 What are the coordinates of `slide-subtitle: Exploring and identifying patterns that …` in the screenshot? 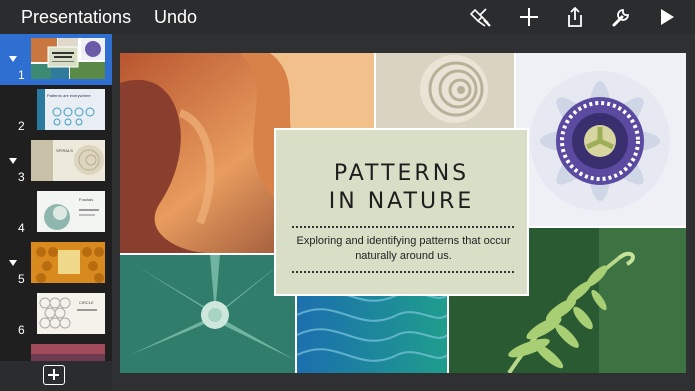 It's located at (403, 249).